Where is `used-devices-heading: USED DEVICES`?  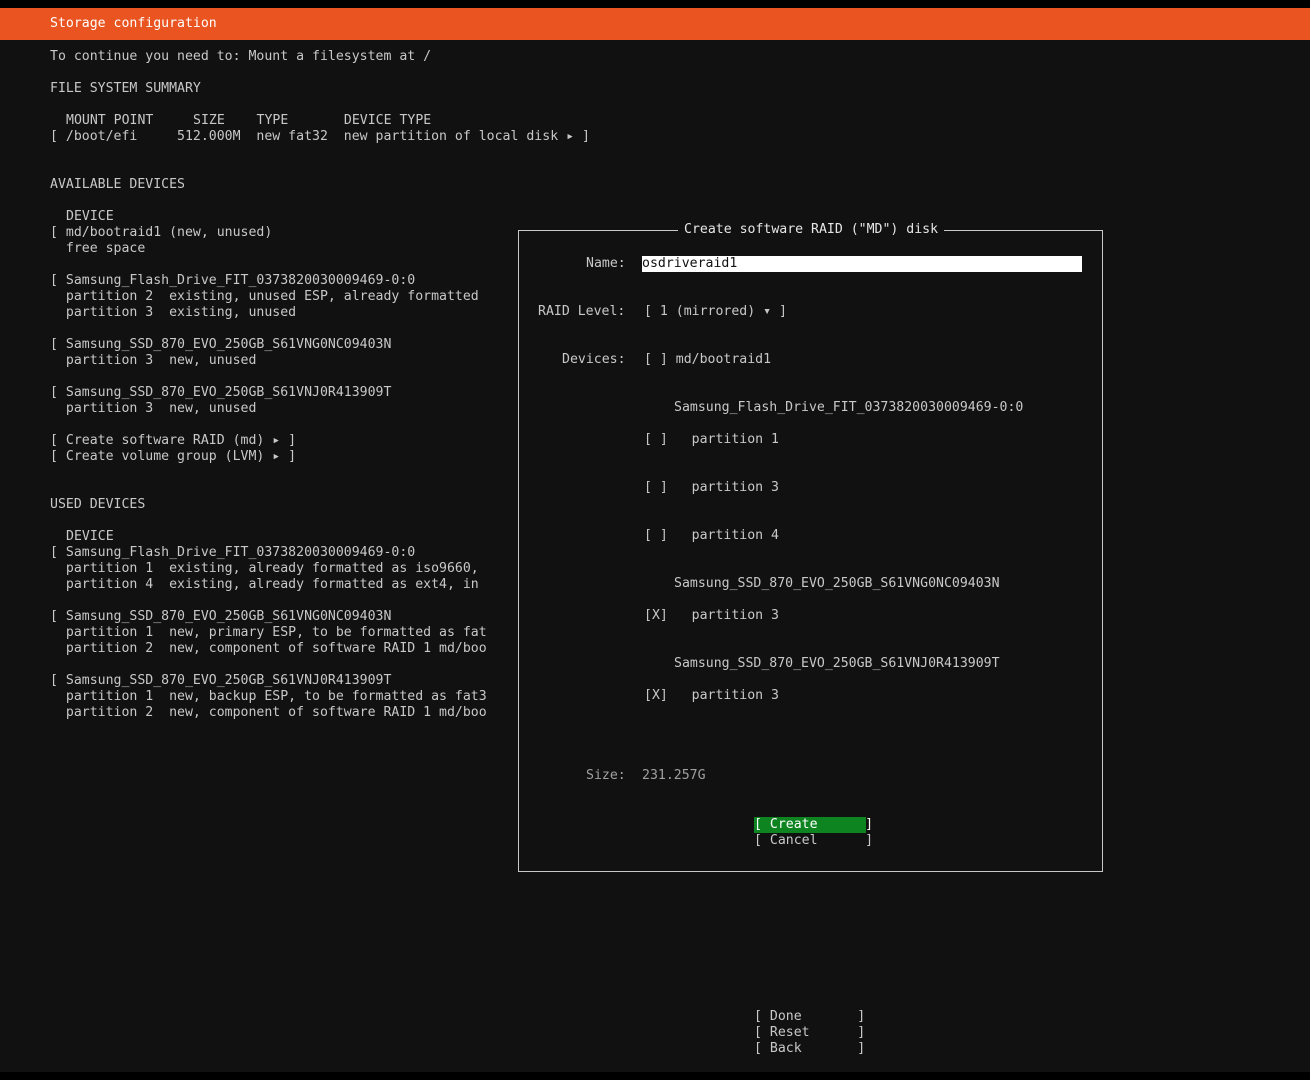 used-devices-heading: USED DEVICES is located at coordinates (98, 504).